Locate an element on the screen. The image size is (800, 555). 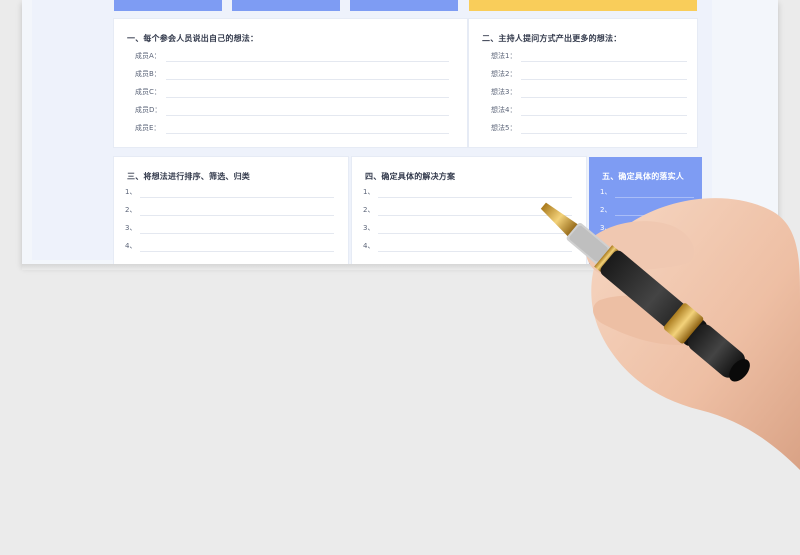
idea-row: 想法2： is located at coordinates (583, 74).